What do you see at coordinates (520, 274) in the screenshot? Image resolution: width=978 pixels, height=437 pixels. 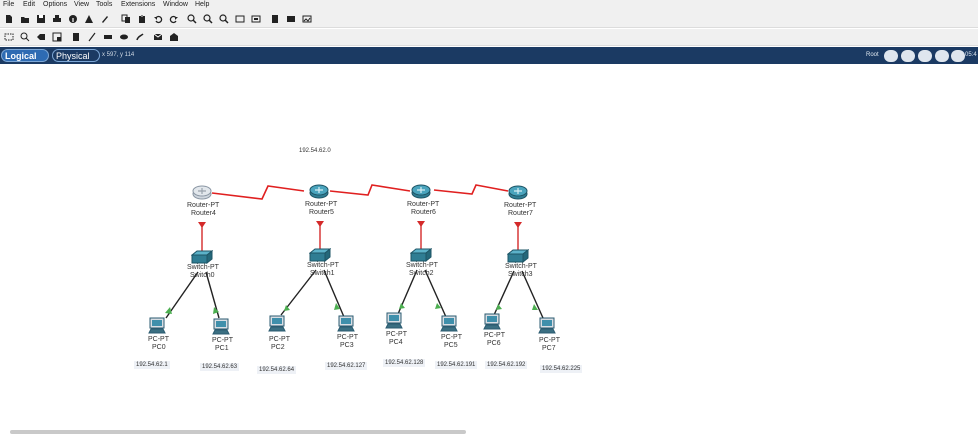 I see `switch-switch3-name: Switch3` at bounding box center [520, 274].